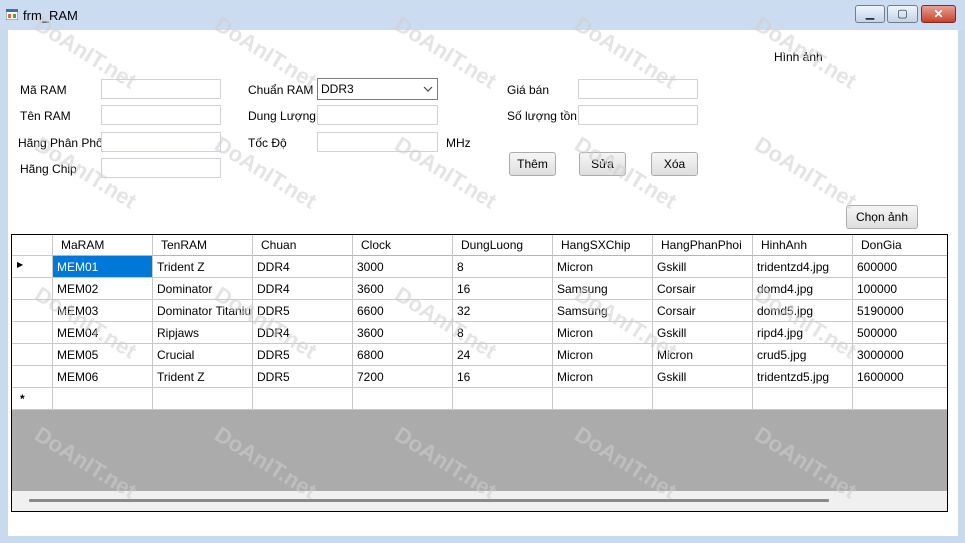  Describe the element at coordinates (161, 168) in the screenshot. I see `hang-chip-input` at that location.